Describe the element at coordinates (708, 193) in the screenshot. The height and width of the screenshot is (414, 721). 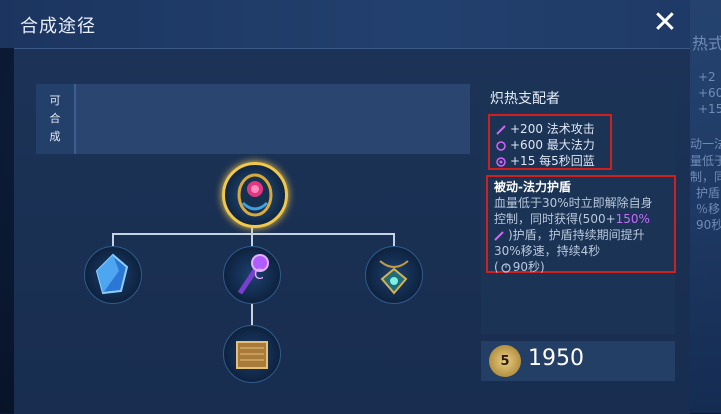
I see `bg-text-mid4: 护盾` at that location.